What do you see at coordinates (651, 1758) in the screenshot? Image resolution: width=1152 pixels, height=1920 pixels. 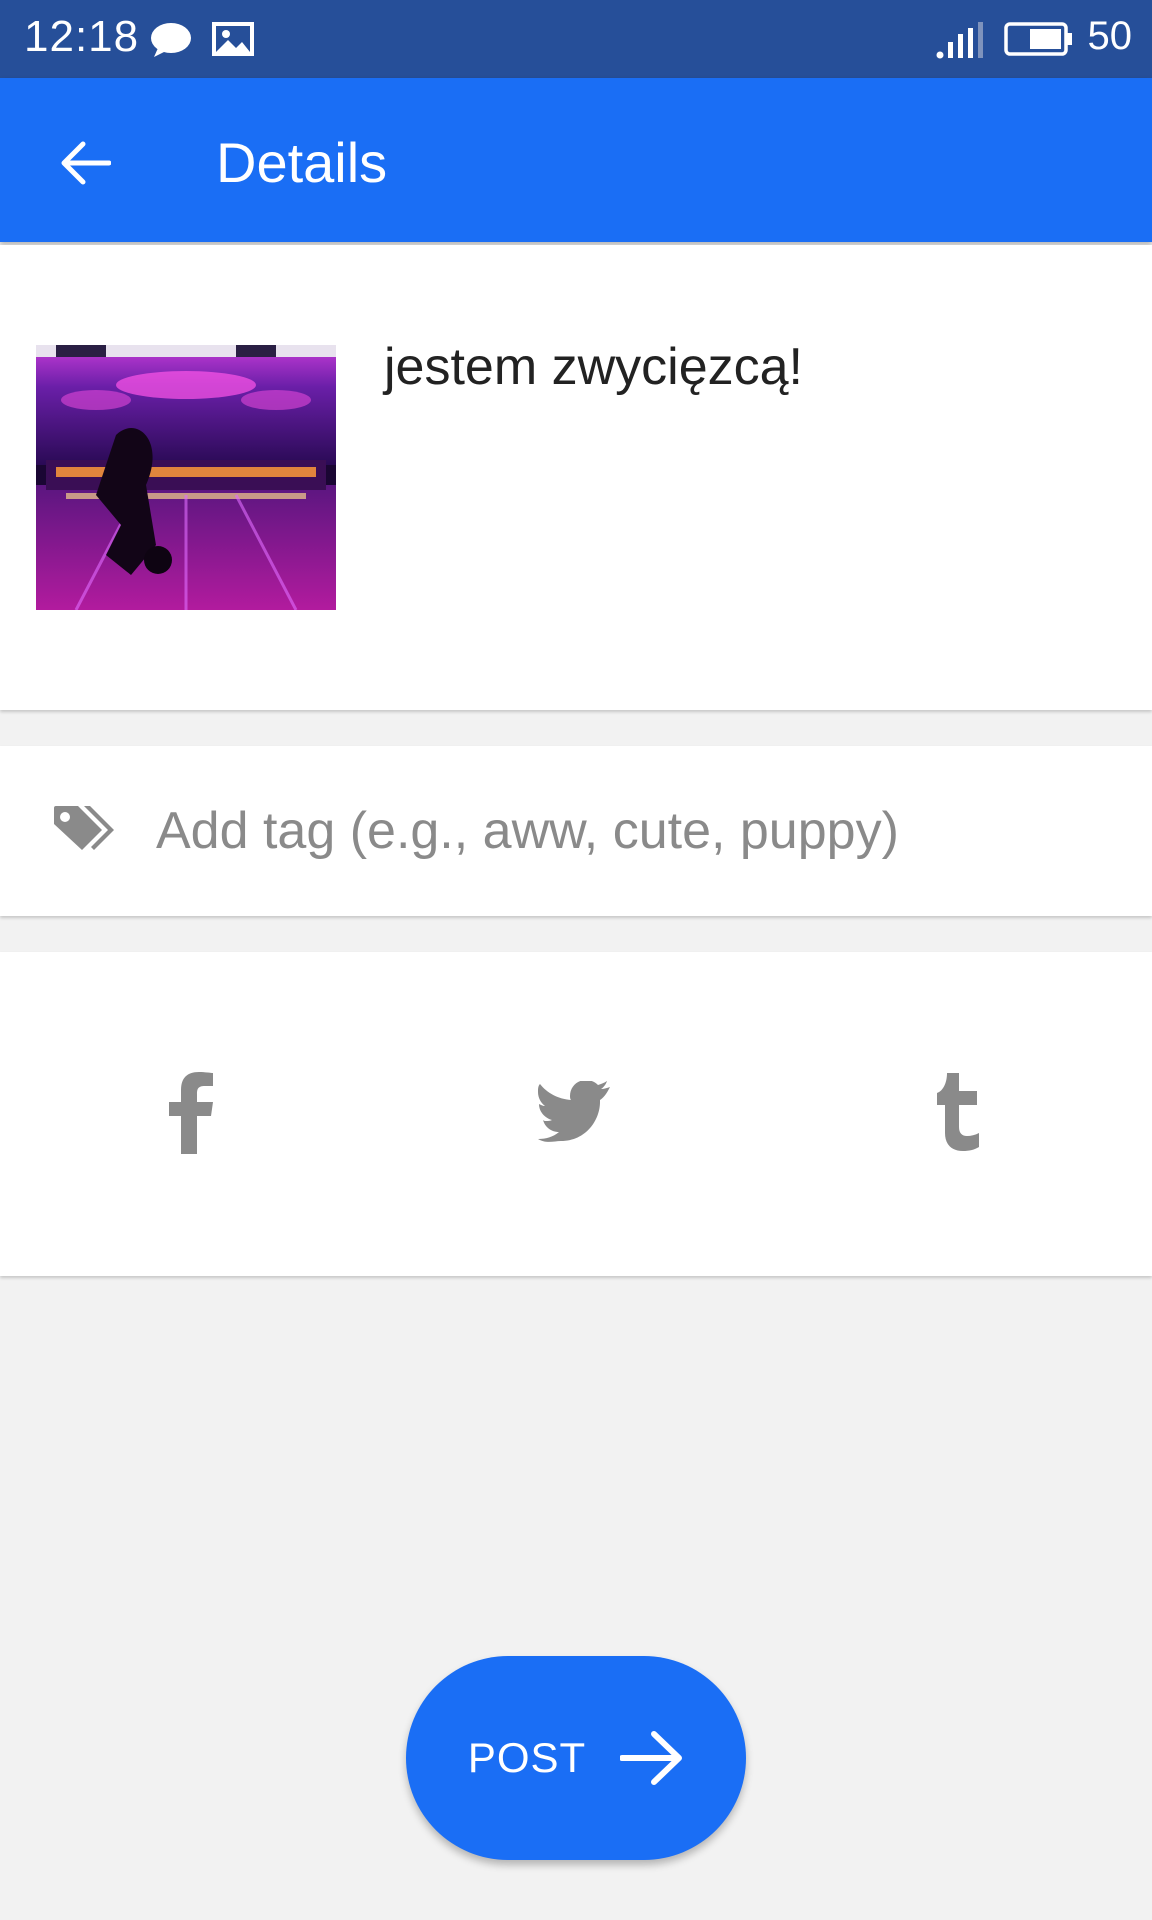 I see `arrow-right-icon` at bounding box center [651, 1758].